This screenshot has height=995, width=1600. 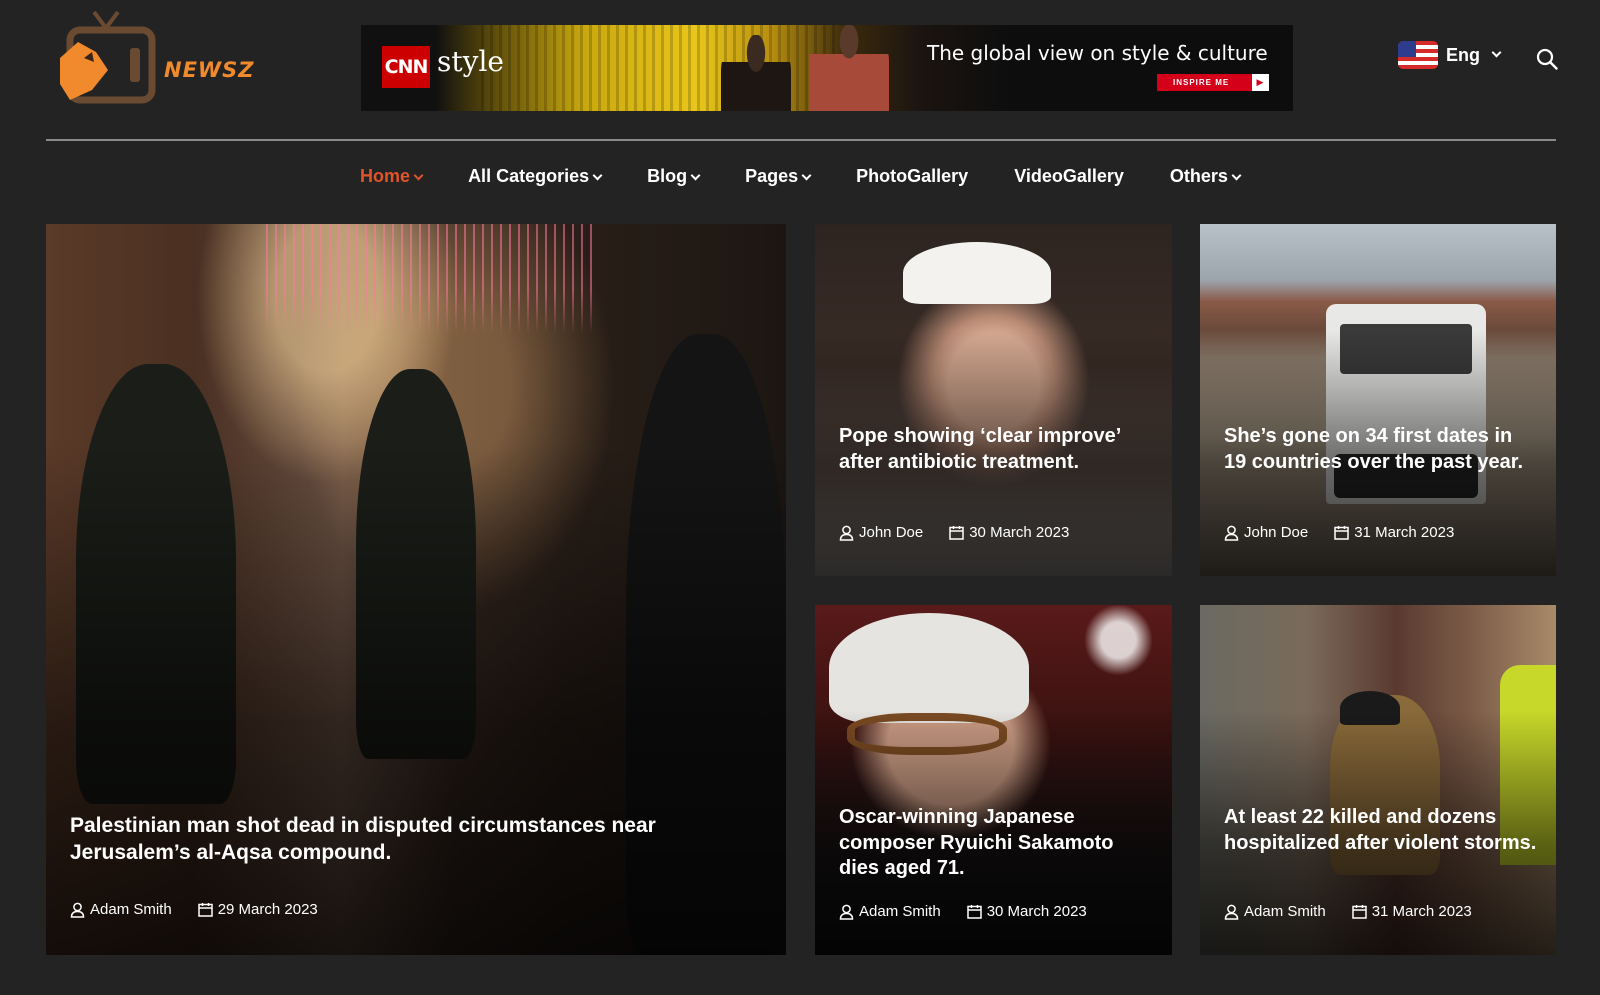 I want to click on nav-item-label: Blog, so click(x=667, y=176).